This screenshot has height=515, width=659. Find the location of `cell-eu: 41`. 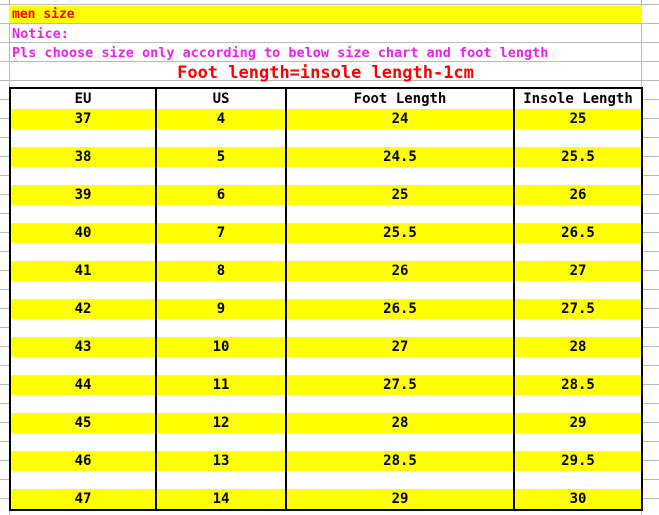

cell-eu: 41 is located at coordinates (82, 271).